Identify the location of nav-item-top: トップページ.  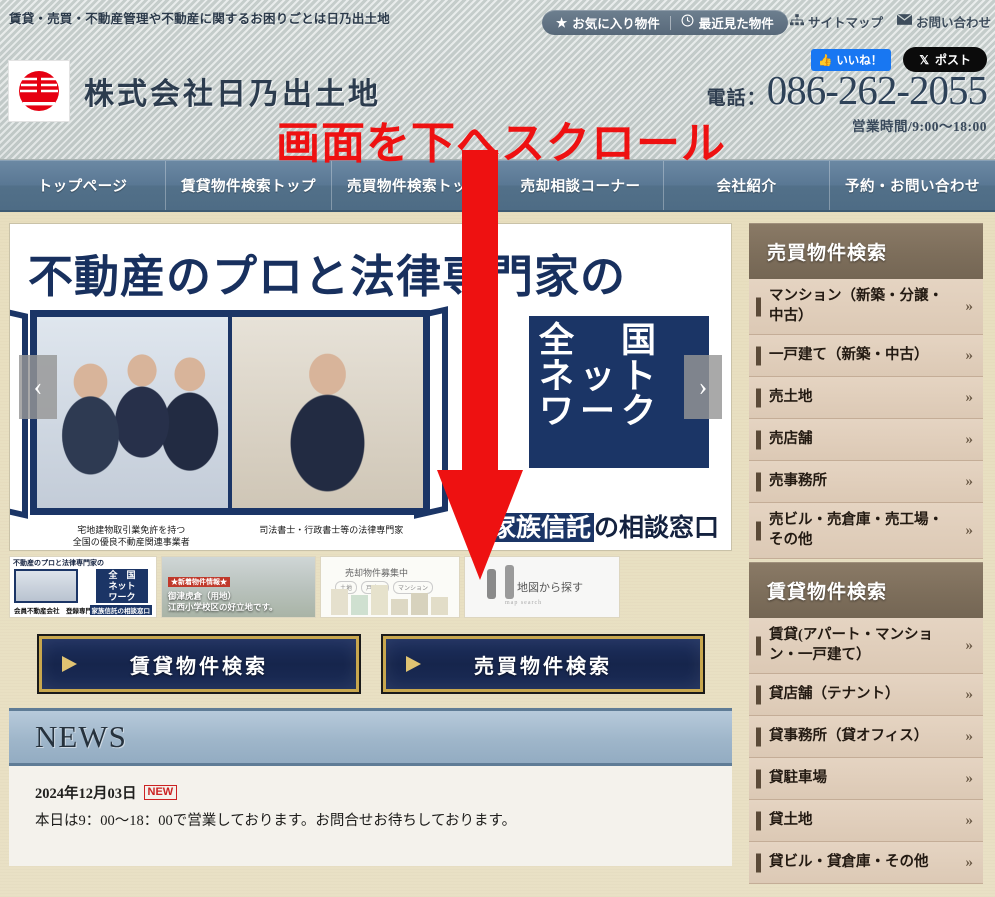
(83, 185).